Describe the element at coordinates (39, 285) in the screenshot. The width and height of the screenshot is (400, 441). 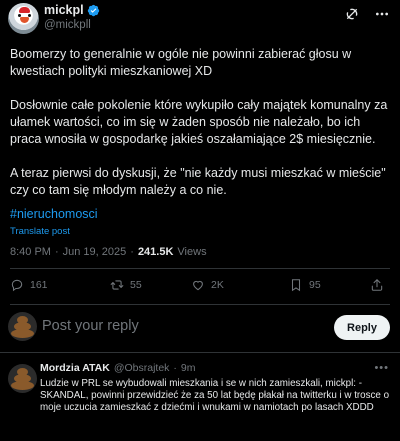
I see `reply-count: 161` at that location.